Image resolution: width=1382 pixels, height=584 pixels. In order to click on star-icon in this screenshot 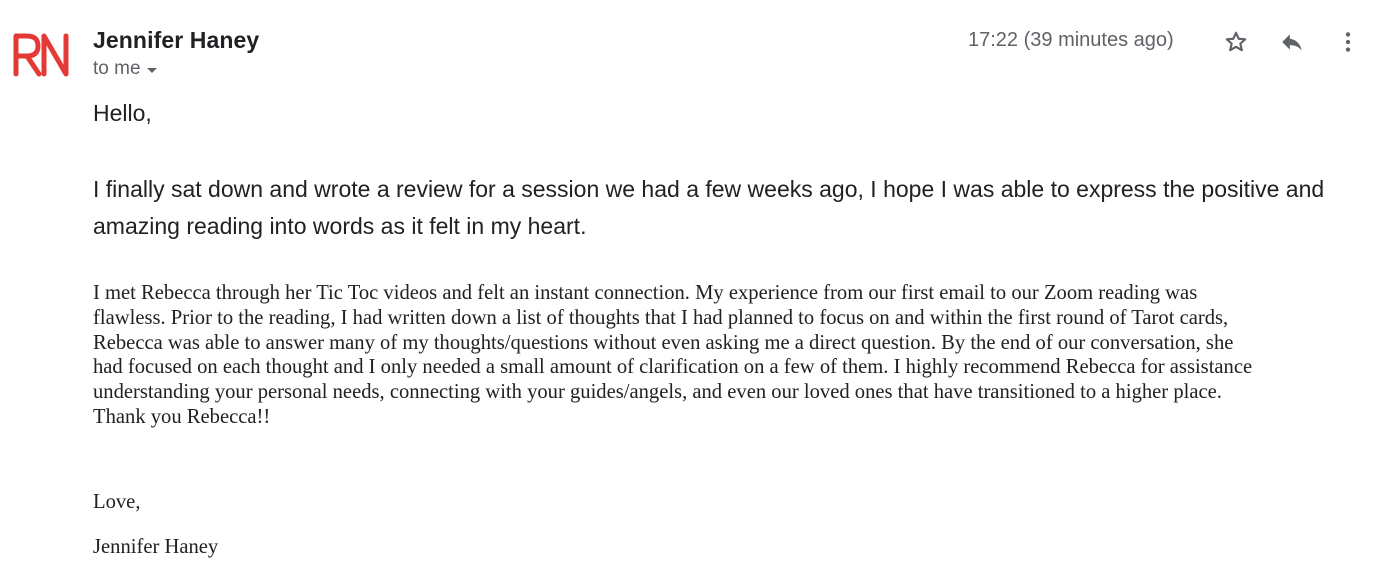, I will do `click(1236, 41)`.